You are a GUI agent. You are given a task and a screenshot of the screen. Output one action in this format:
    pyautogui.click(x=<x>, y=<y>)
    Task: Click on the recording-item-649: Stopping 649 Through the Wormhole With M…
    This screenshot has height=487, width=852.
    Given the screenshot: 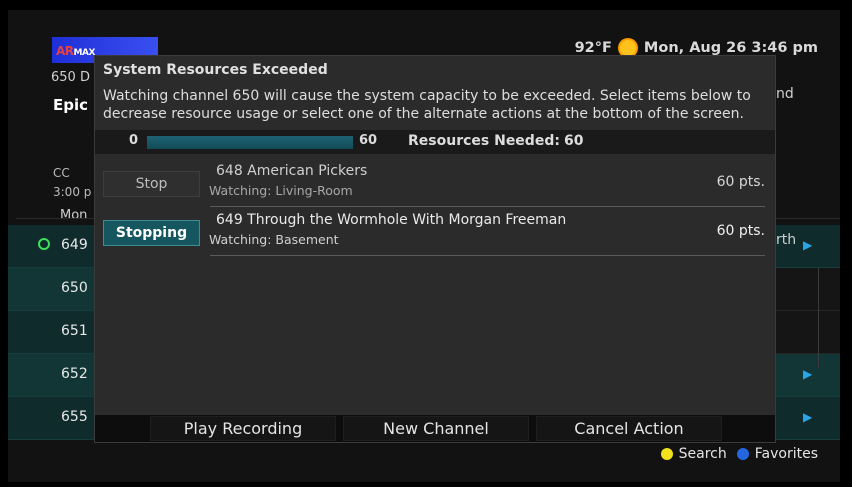 What is the action you would take?
    pyautogui.click(x=435, y=233)
    